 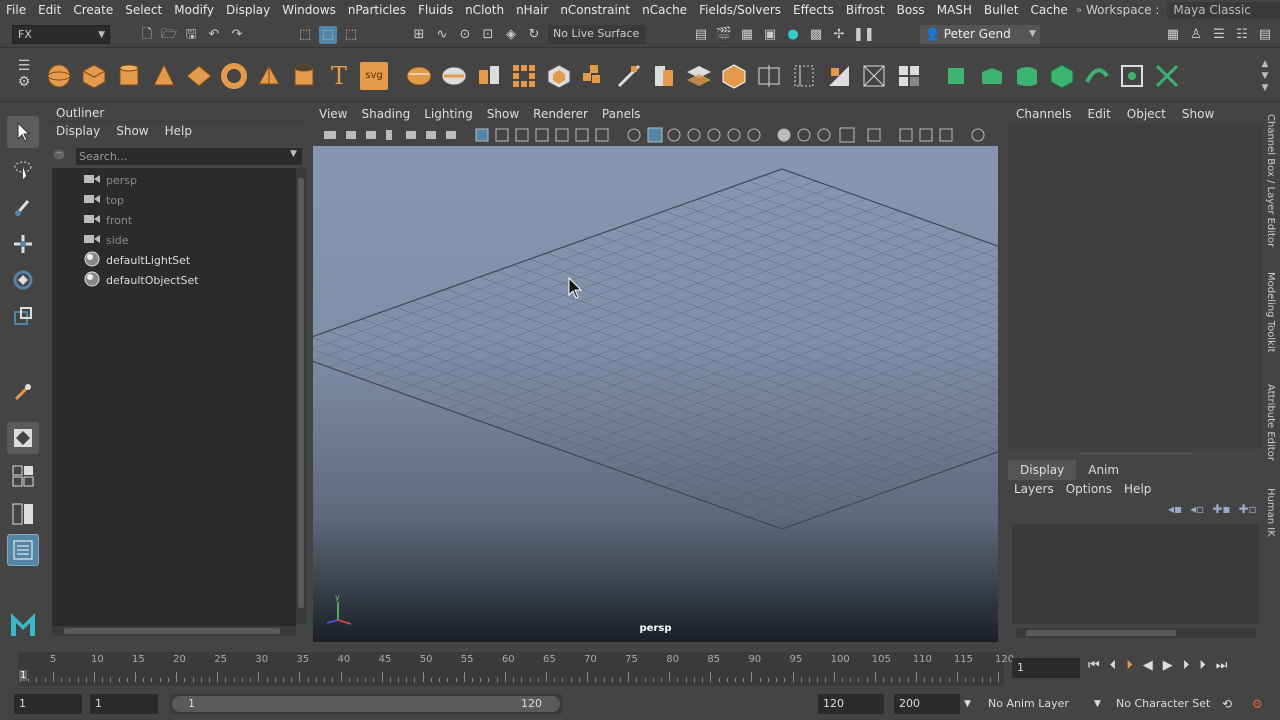 What do you see at coordinates (419, 76) in the screenshot?
I see `combine-icon` at bounding box center [419, 76].